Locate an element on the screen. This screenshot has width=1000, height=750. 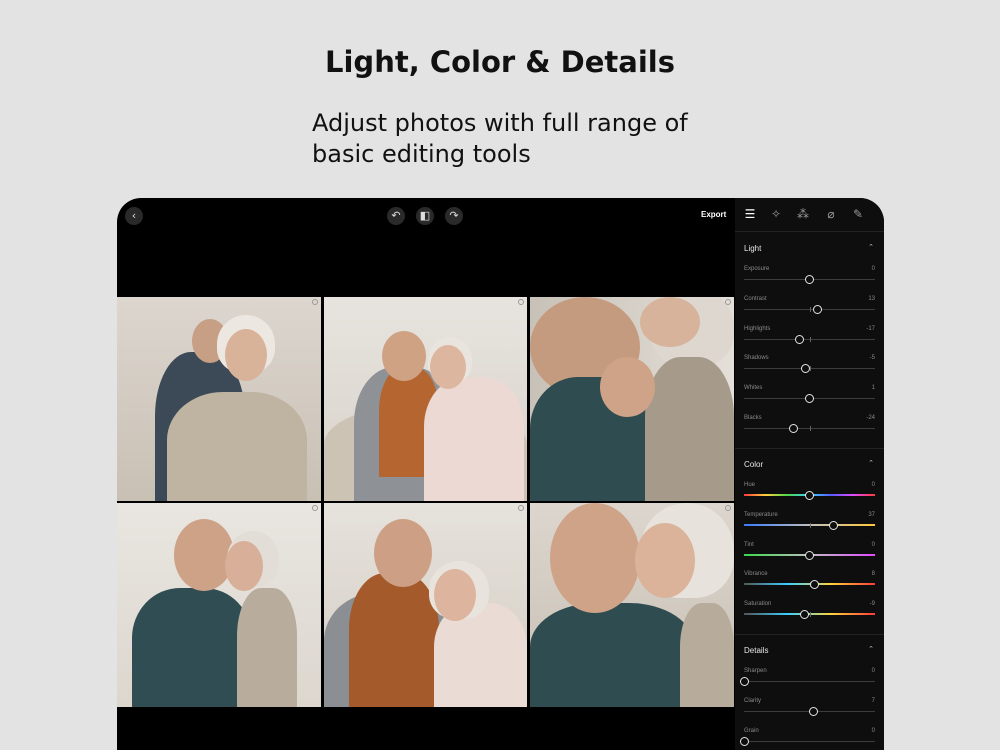
slider-value: 8 is located at coordinates (873, 574).